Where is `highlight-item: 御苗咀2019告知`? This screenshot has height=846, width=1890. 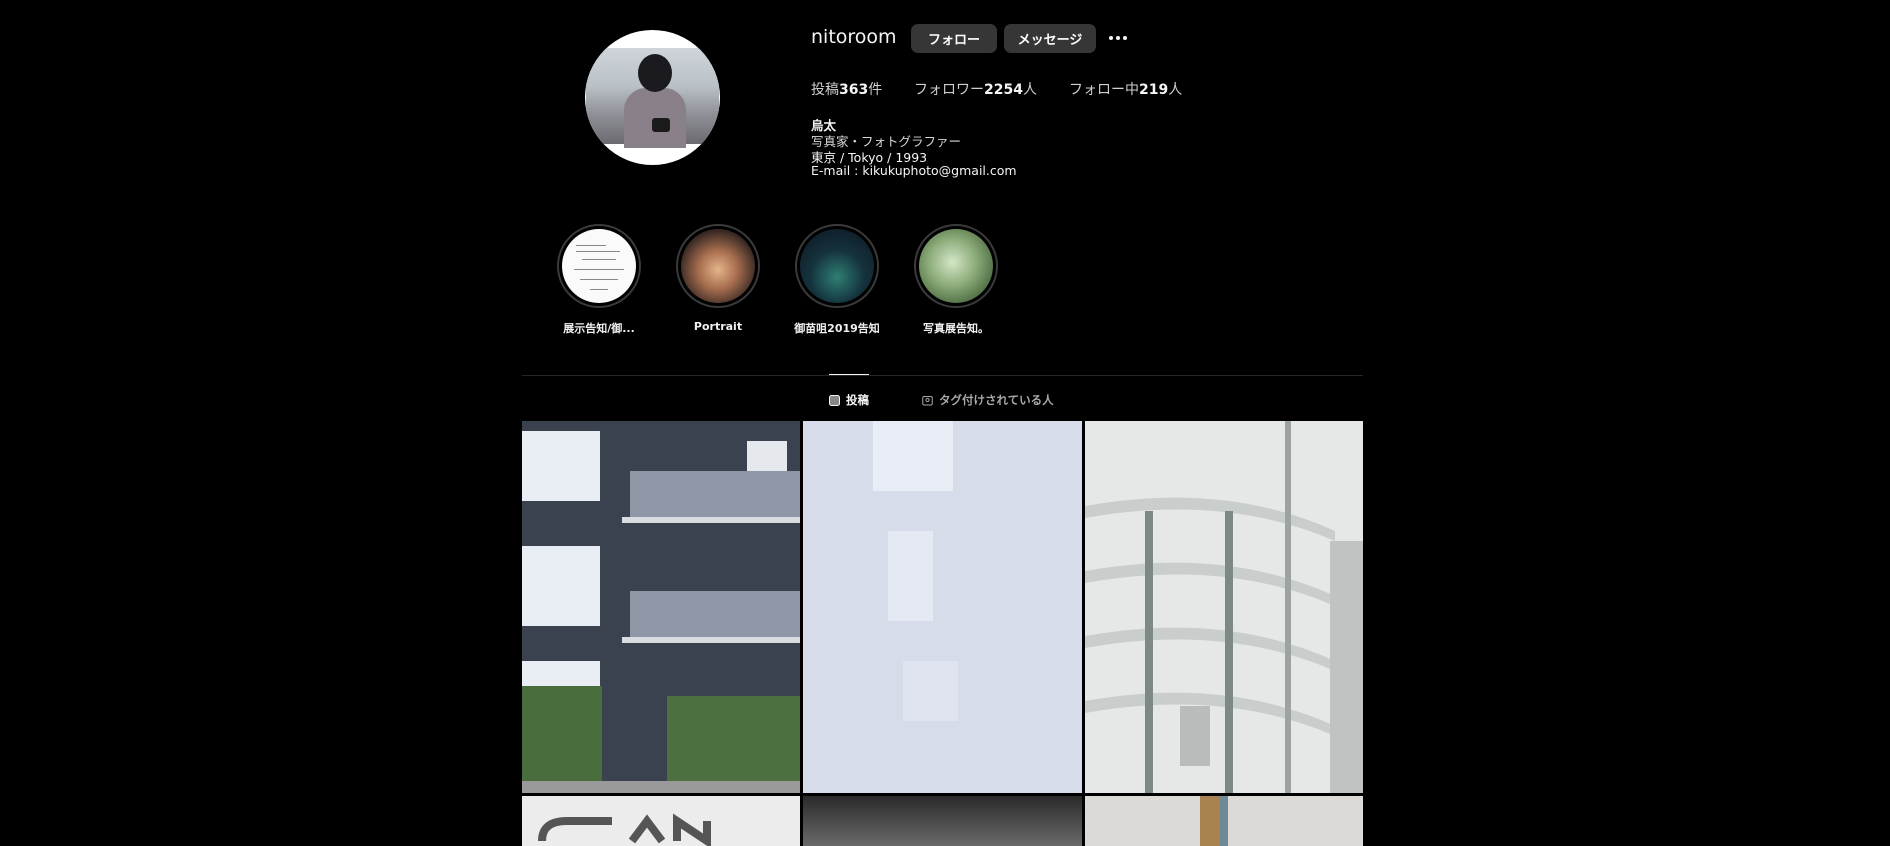
highlight-item: 御苗咀2019告知 is located at coordinates (837, 280).